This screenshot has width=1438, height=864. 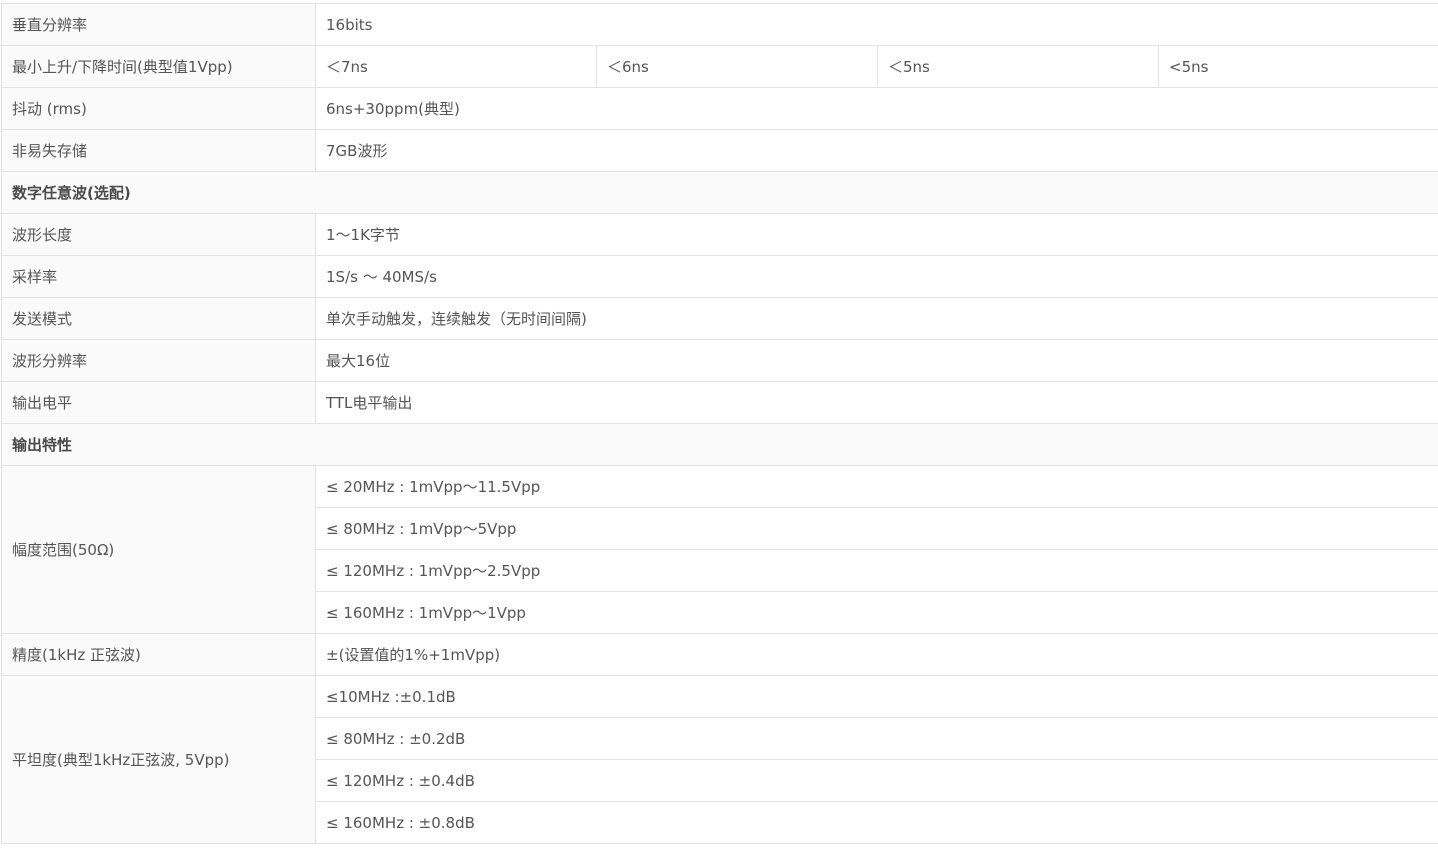 I want to click on row-value: ≤ 160MHz : 1mVpp～1Vpp, so click(x=876, y=612).